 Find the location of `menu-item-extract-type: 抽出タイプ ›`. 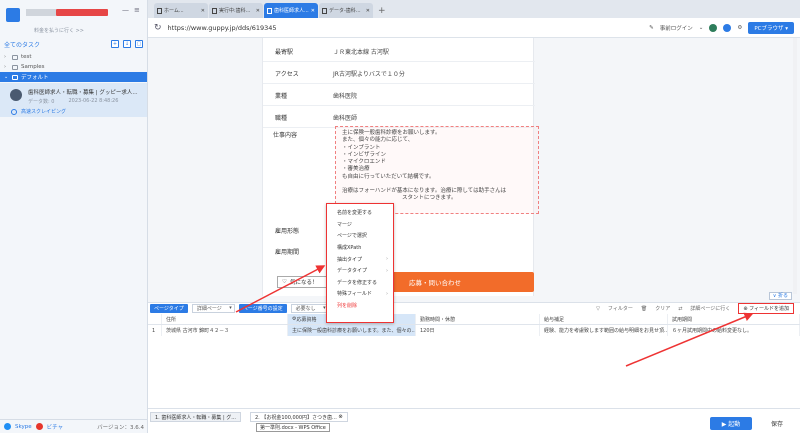

menu-item-extract-type: 抽出タイプ › is located at coordinates (360, 259).